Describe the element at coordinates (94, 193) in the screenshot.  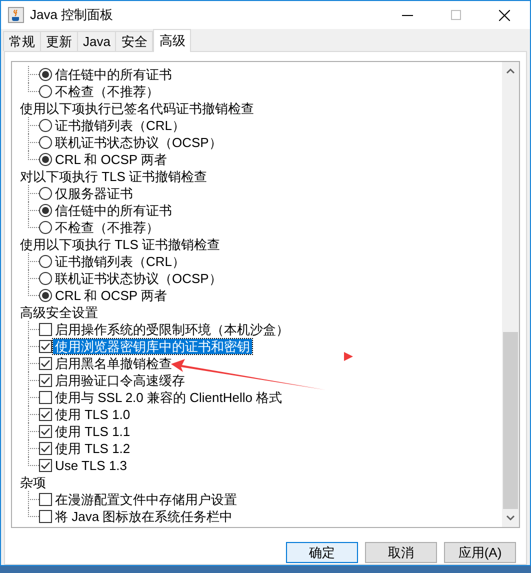
I see `option-label: 仅服务器证书` at that location.